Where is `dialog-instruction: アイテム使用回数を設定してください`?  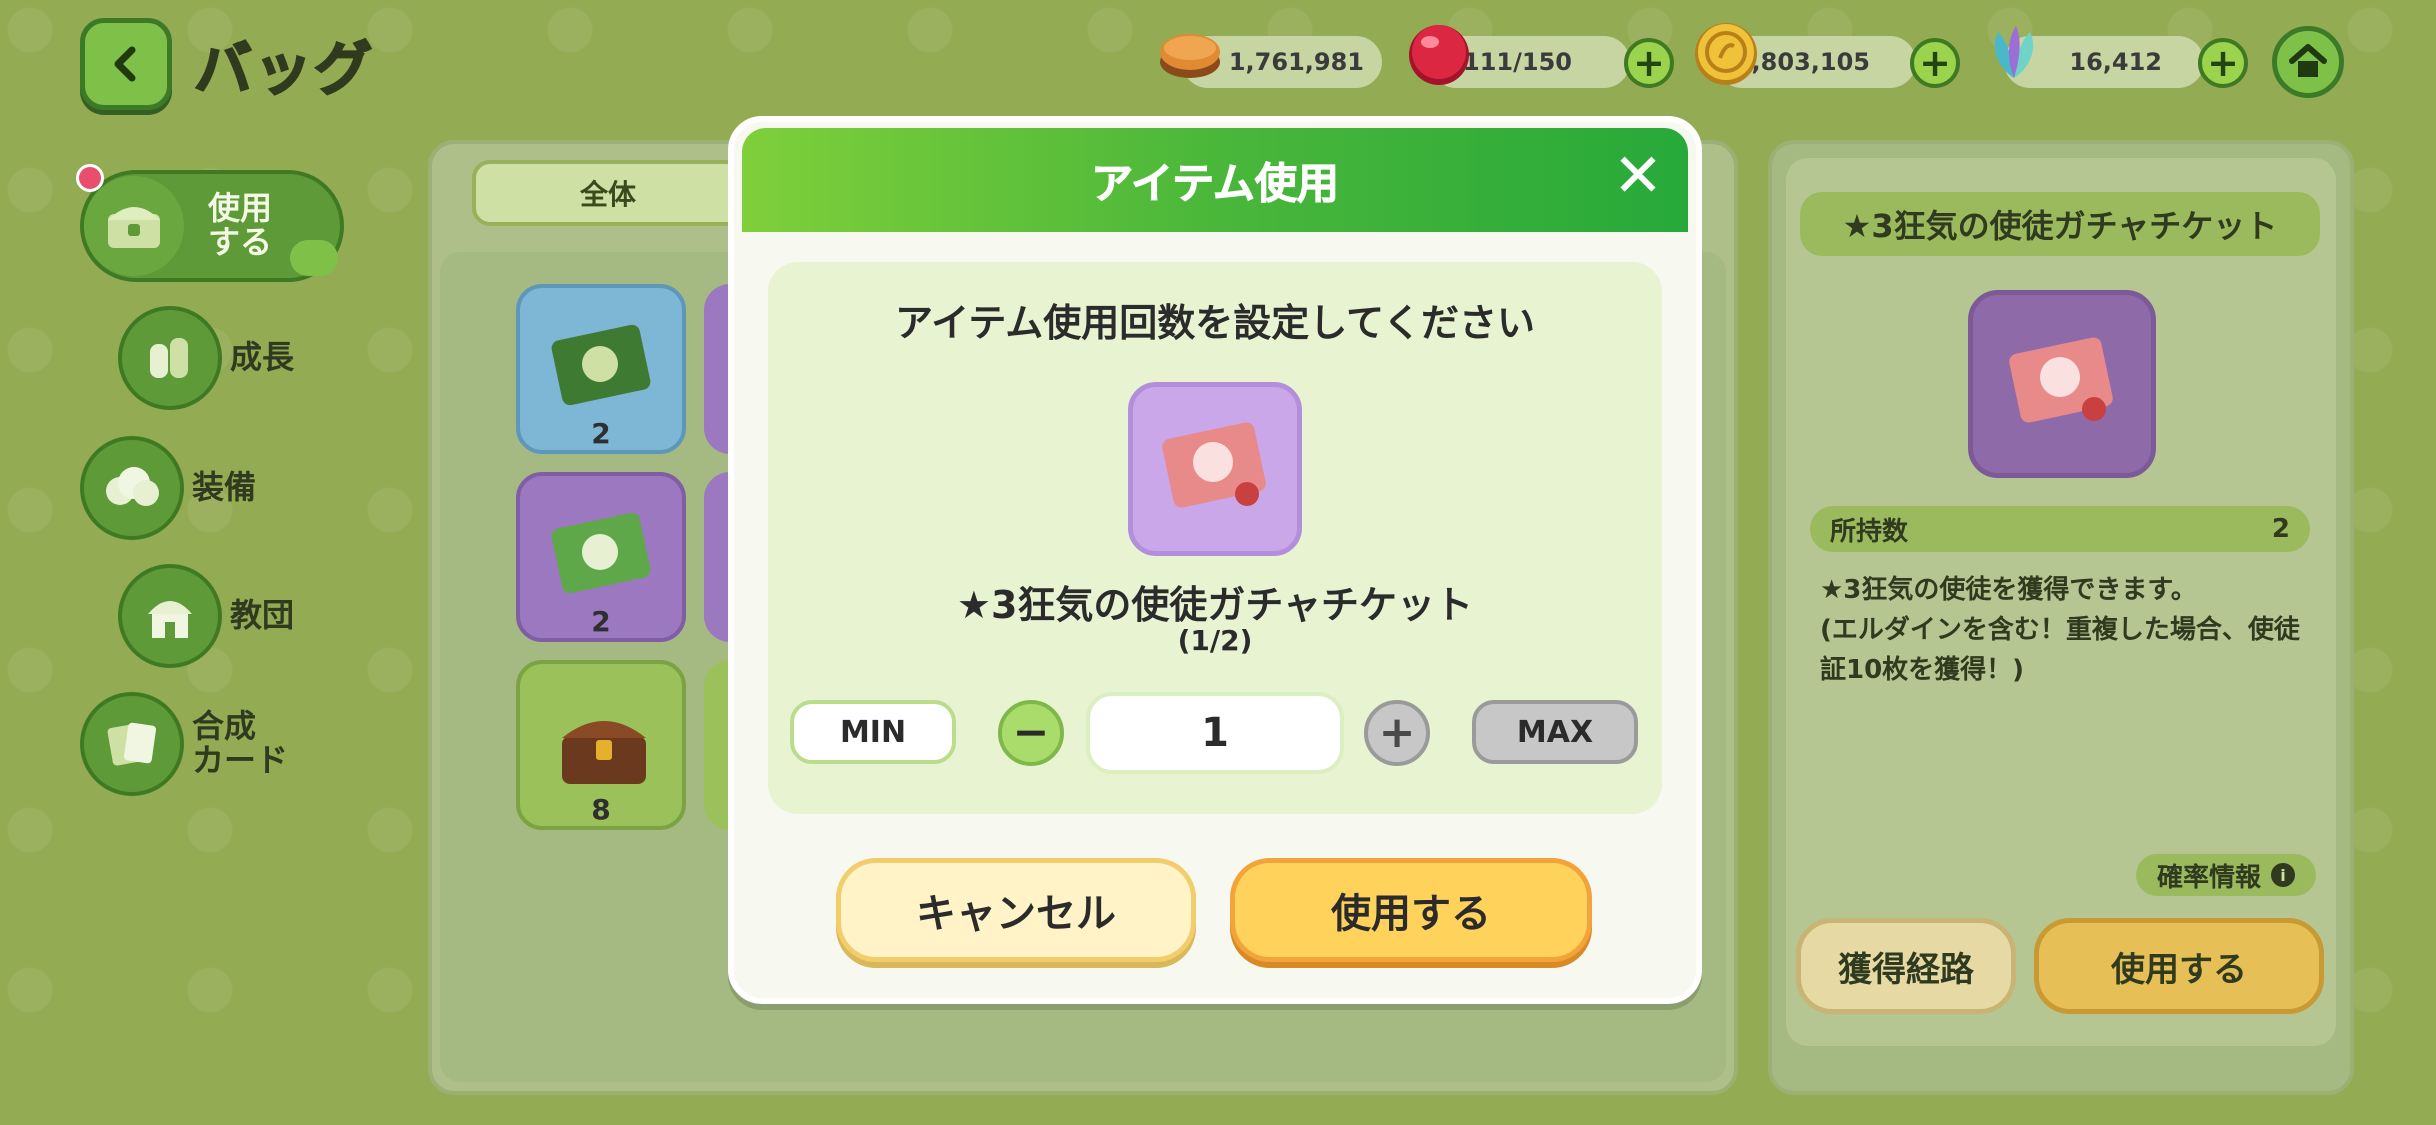 dialog-instruction: アイテム使用回数を設定してください is located at coordinates (1215, 323).